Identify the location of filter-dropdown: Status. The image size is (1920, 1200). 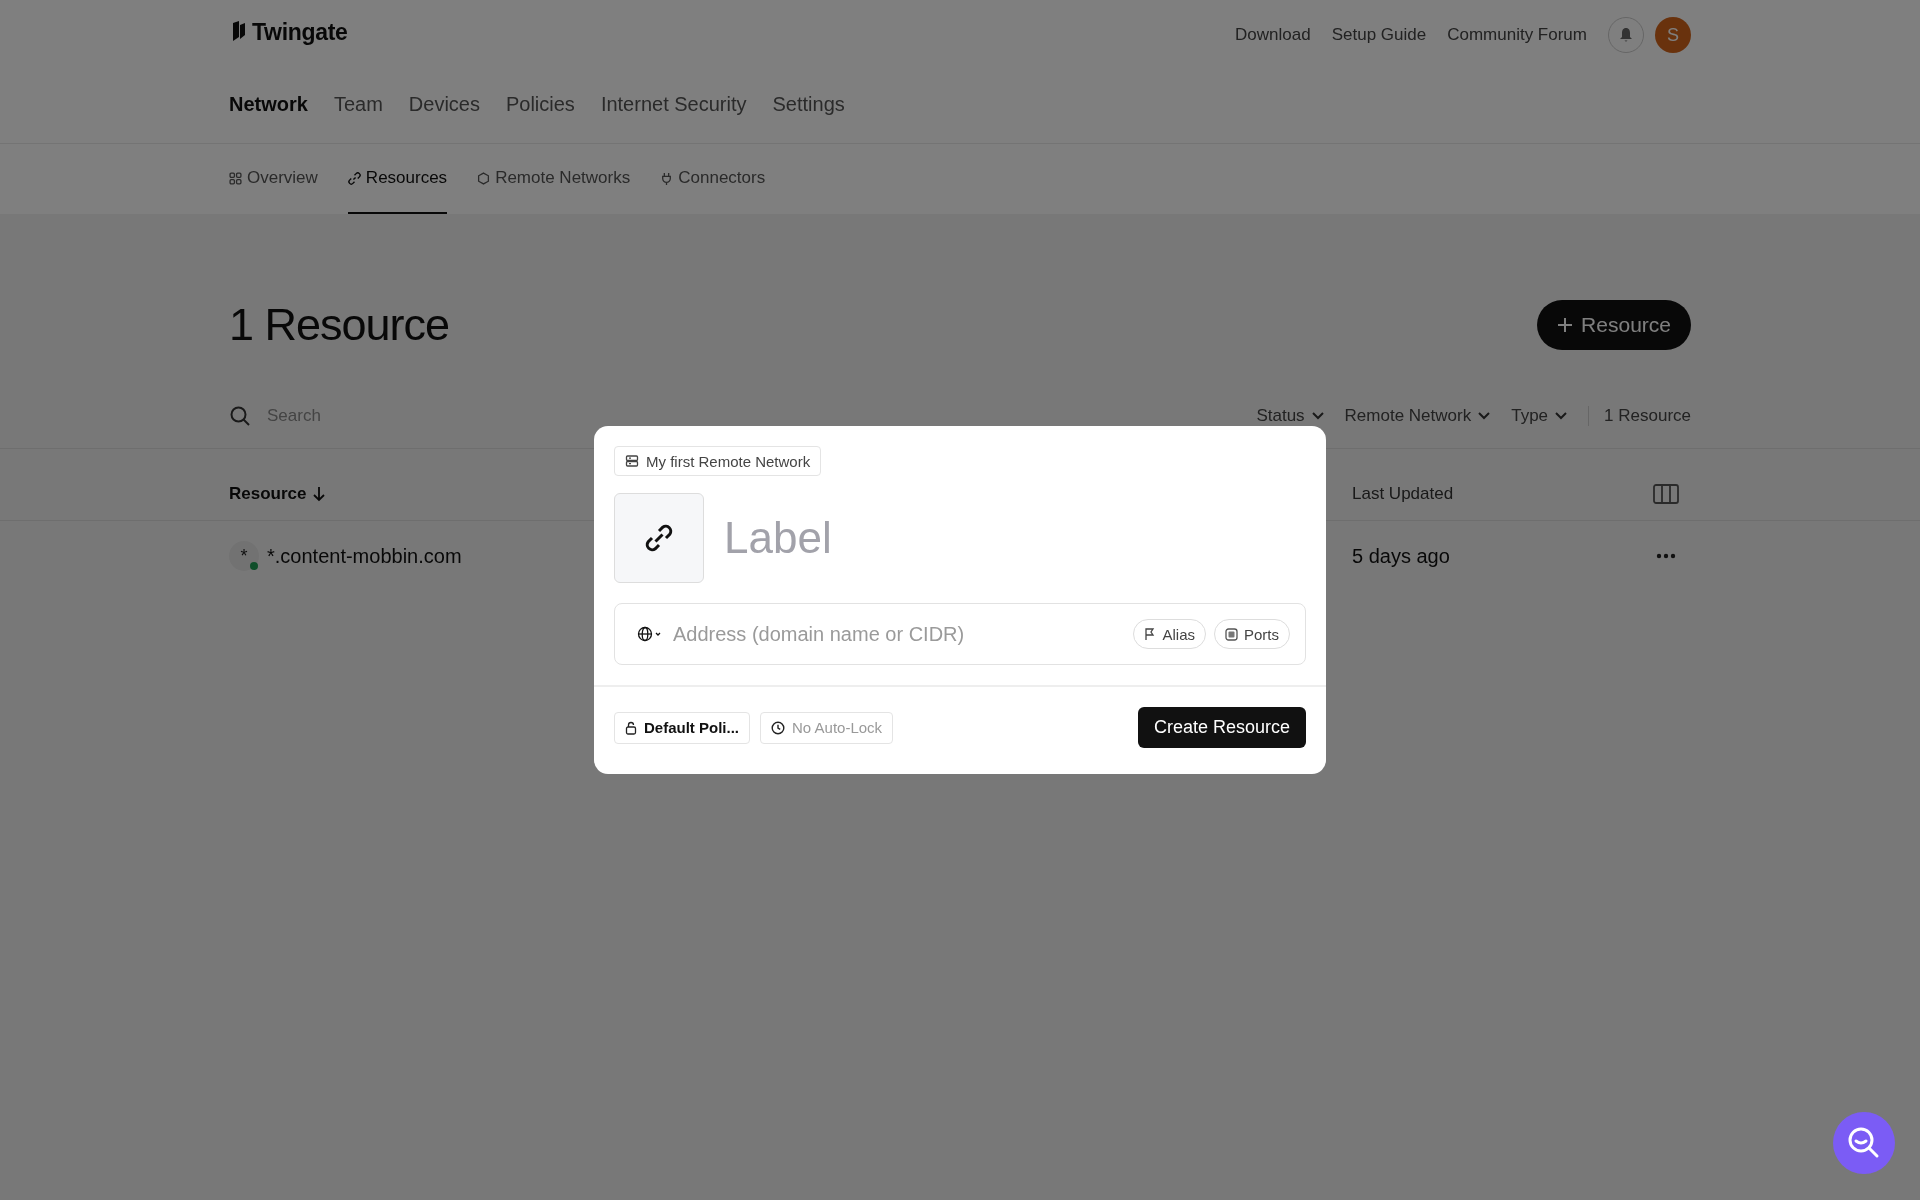
(1290, 416).